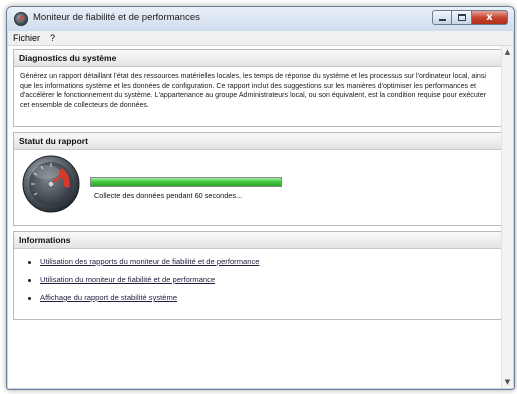  I want to click on informations-header: Informations, so click(257, 240).